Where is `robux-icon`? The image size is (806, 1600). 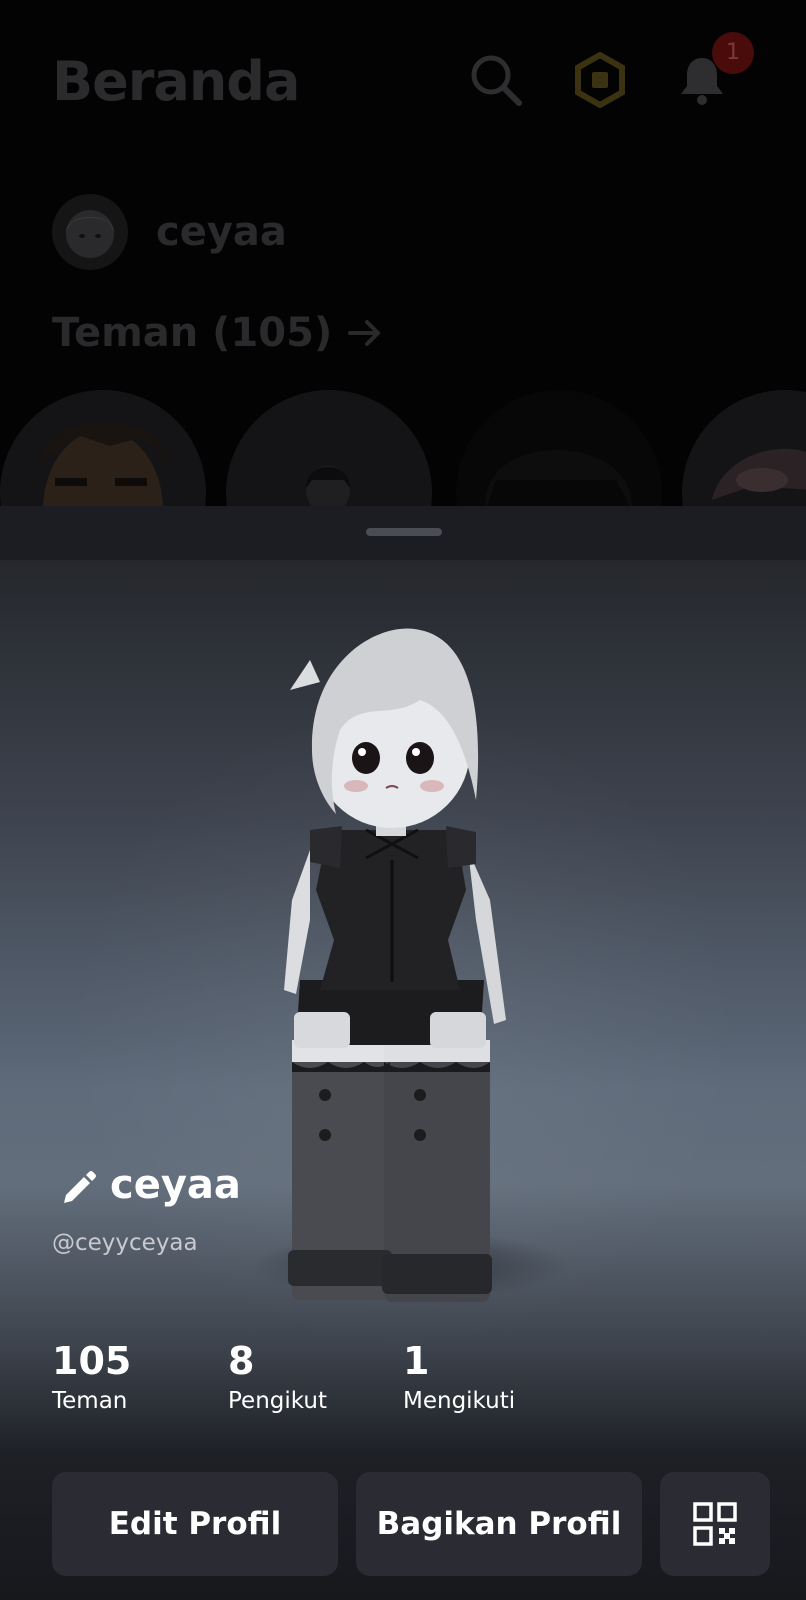 robux-icon is located at coordinates (600, 80).